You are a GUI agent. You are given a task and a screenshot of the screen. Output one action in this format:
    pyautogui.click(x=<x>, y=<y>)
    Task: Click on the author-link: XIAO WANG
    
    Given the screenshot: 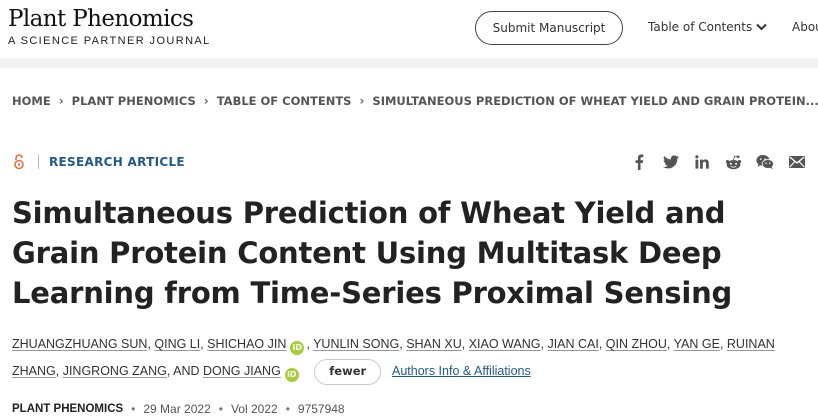 What is the action you would take?
    pyautogui.click(x=505, y=344)
    